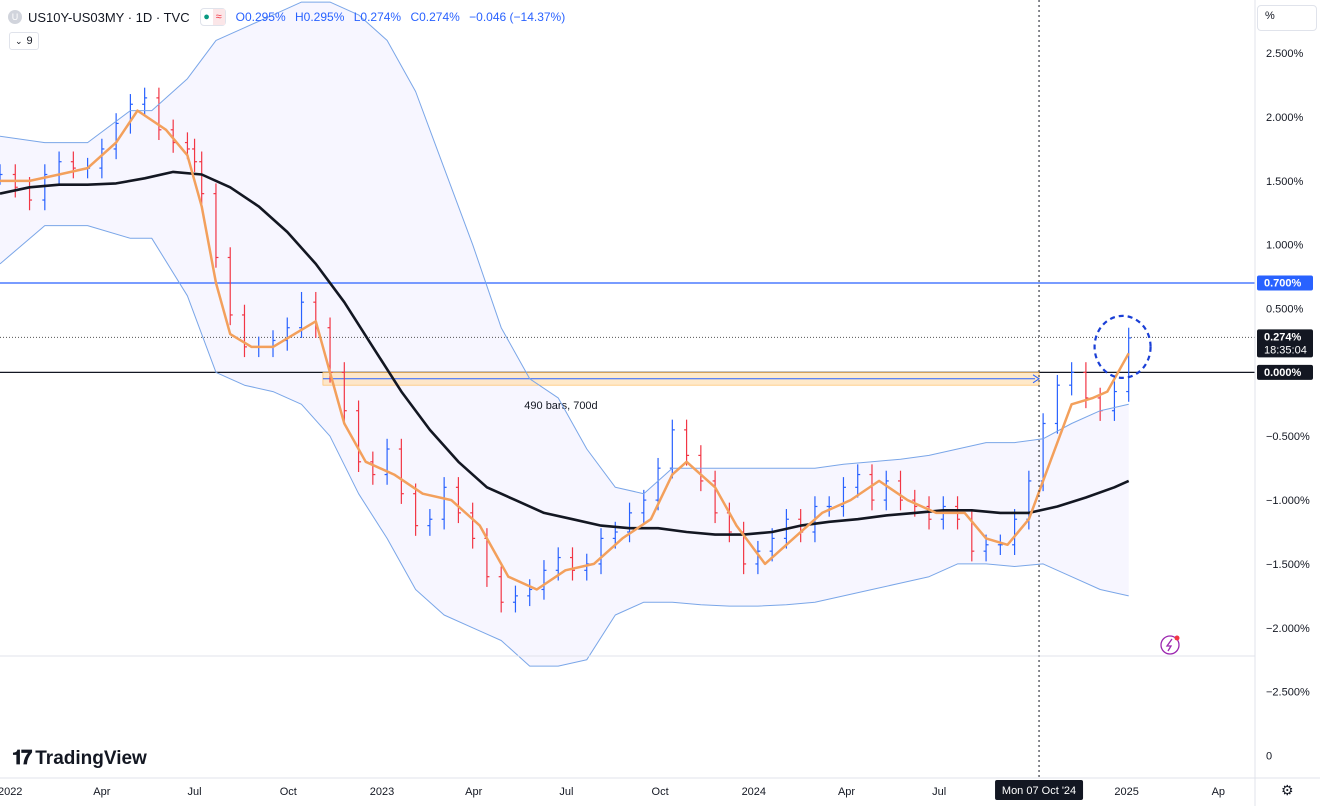 The height and width of the screenshot is (806, 1320). Describe the element at coordinates (15, 17) in the screenshot. I see `symbol-circle-icon: U` at that location.